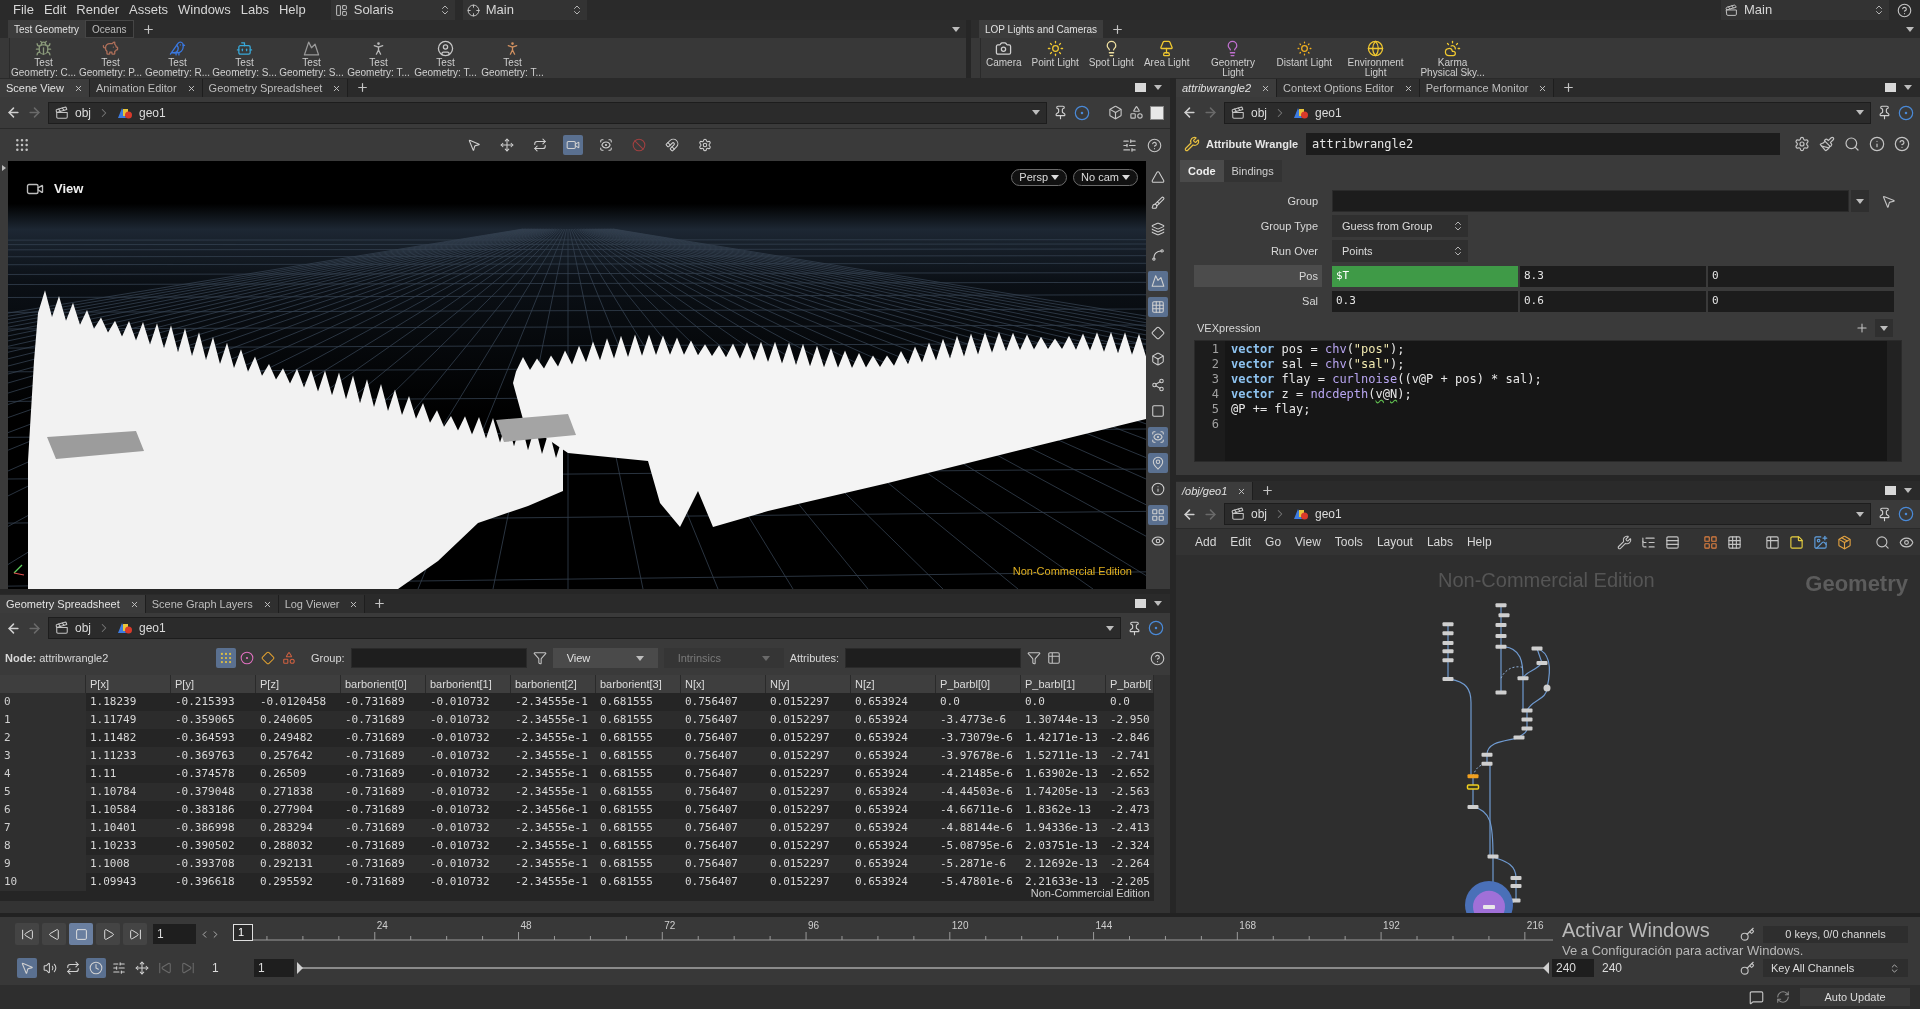 Image resolution: width=1920 pixels, height=1009 pixels. I want to click on refresh-icon, so click(1783, 997).